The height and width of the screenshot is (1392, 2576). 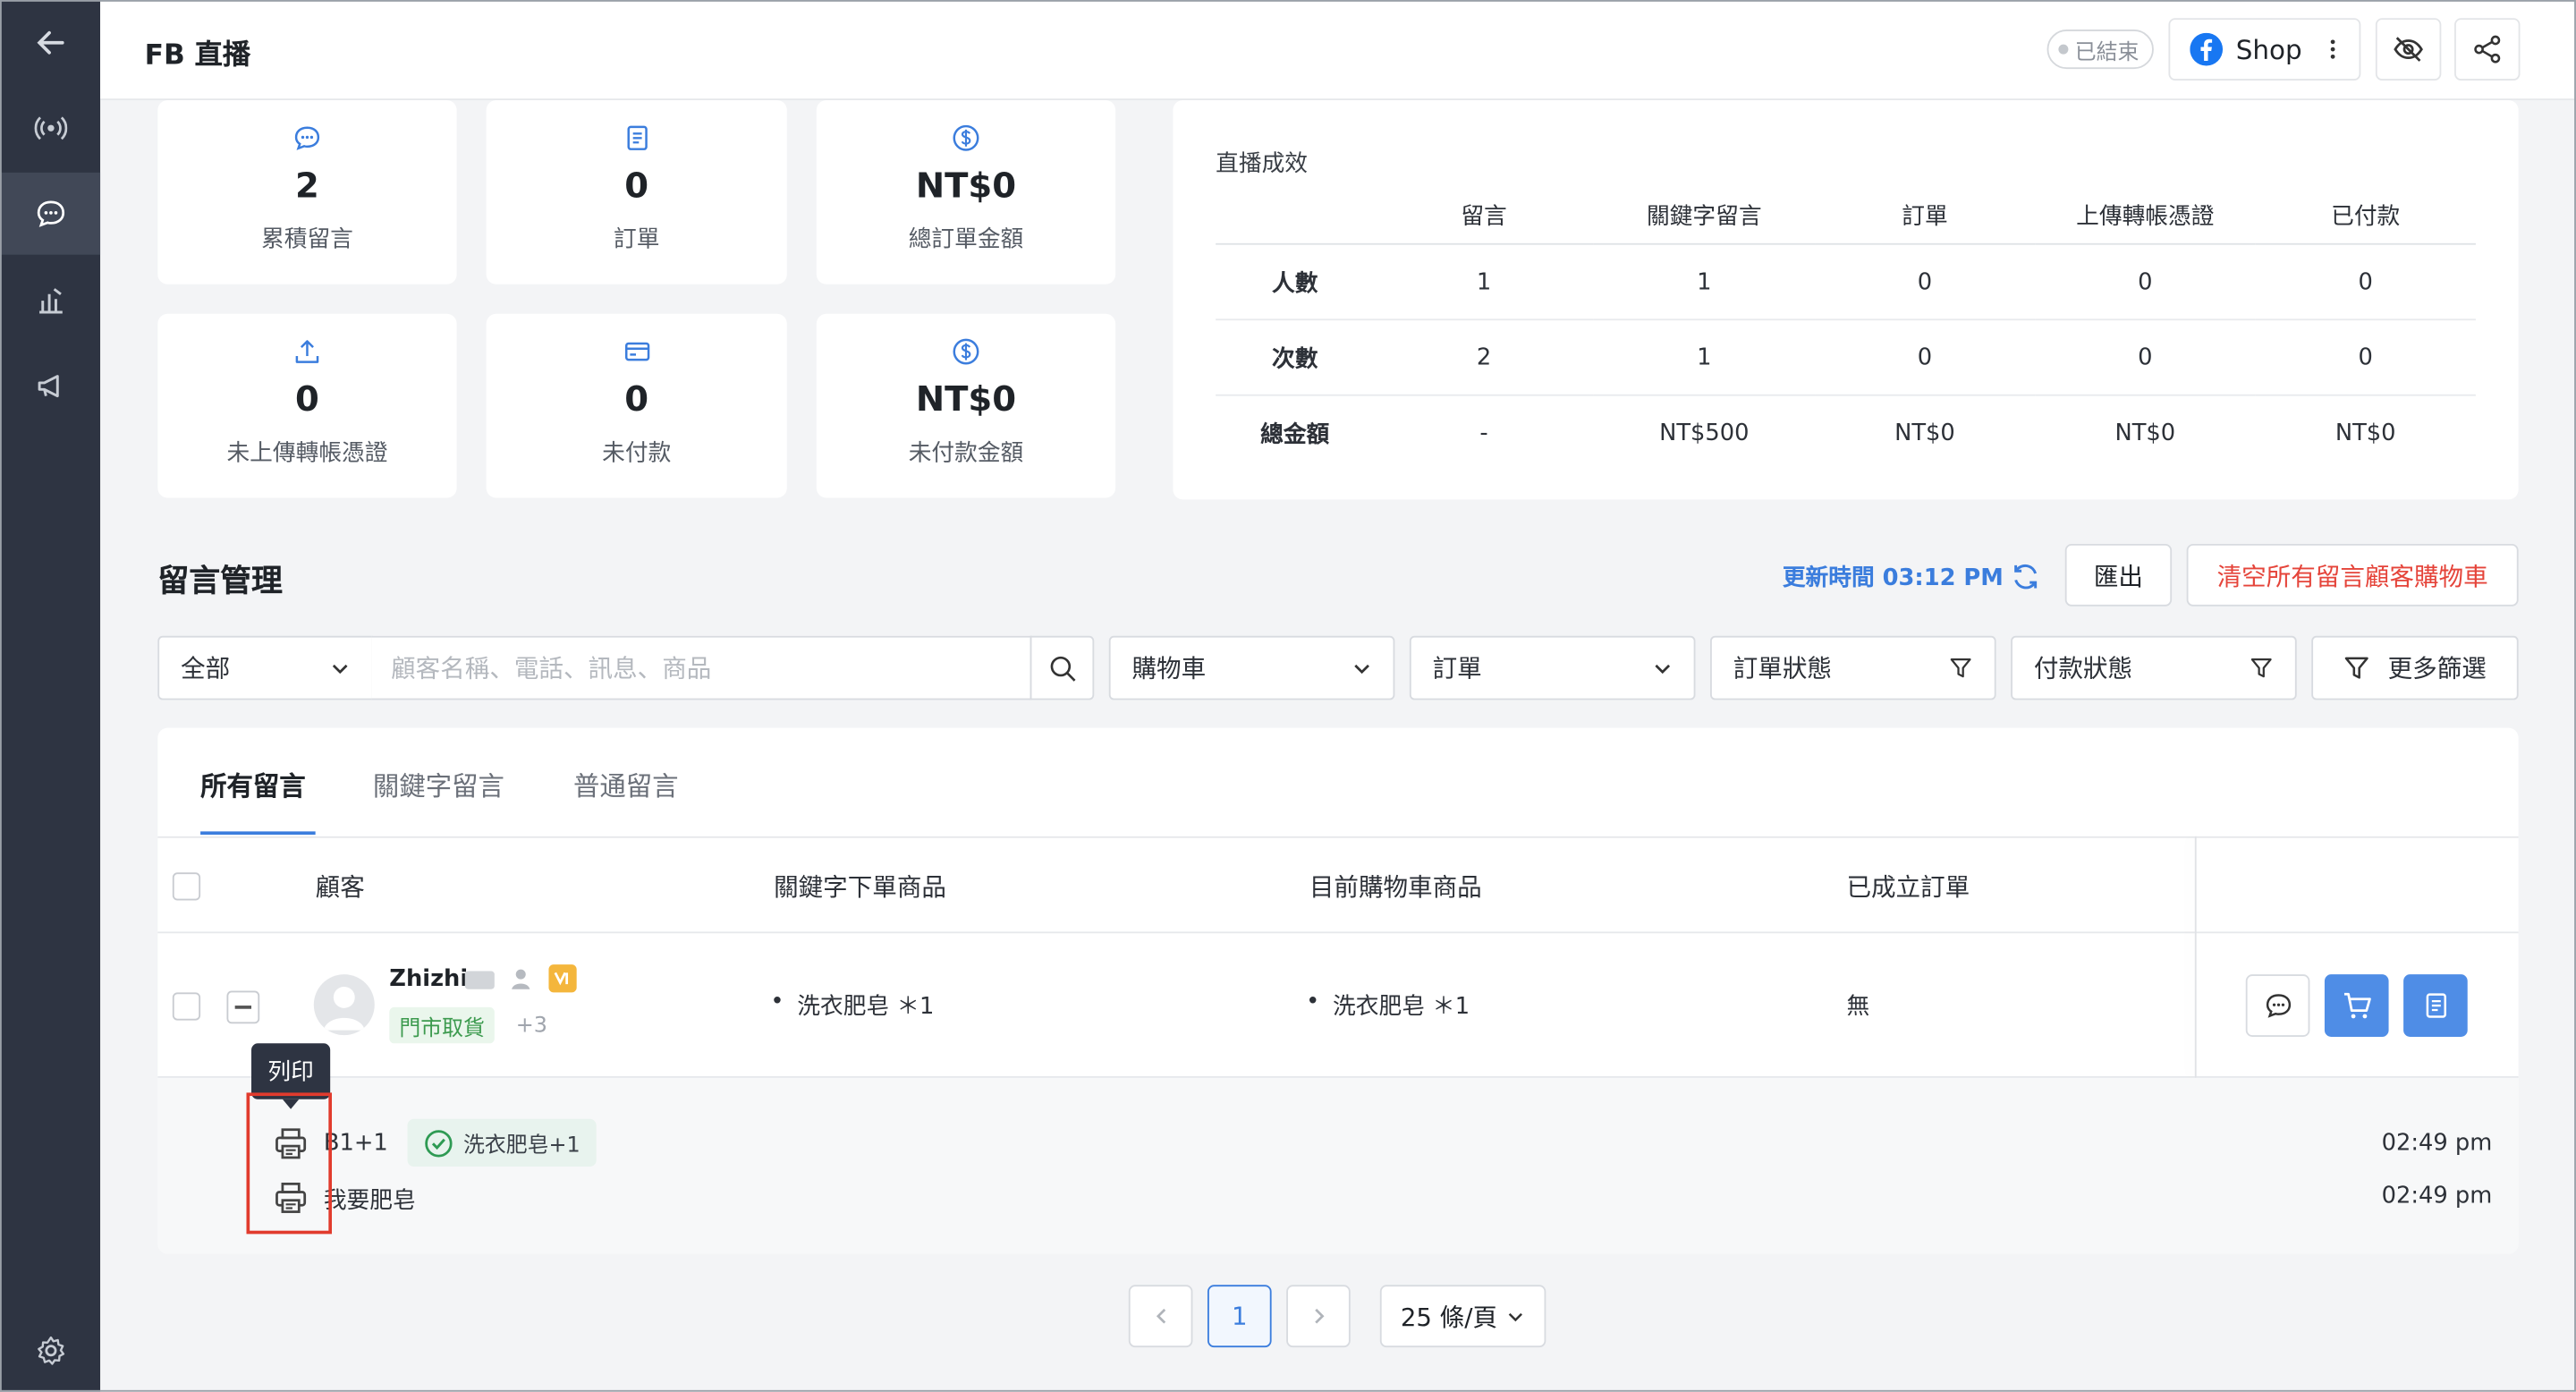 I want to click on table-header: 訂單, so click(x=1925, y=216).